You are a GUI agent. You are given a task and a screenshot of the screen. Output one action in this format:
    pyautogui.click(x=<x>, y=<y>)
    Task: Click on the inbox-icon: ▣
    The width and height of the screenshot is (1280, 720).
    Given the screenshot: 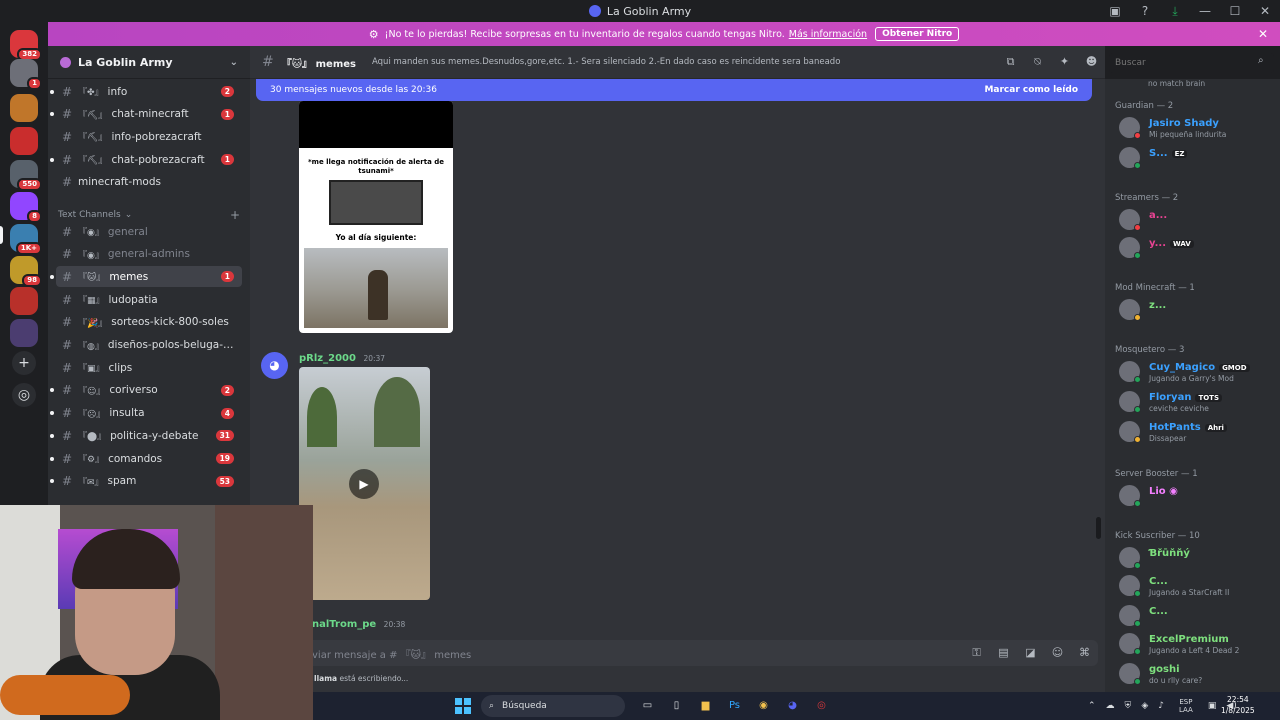 What is the action you would take?
    pyautogui.click(x=1115, y=11)
    